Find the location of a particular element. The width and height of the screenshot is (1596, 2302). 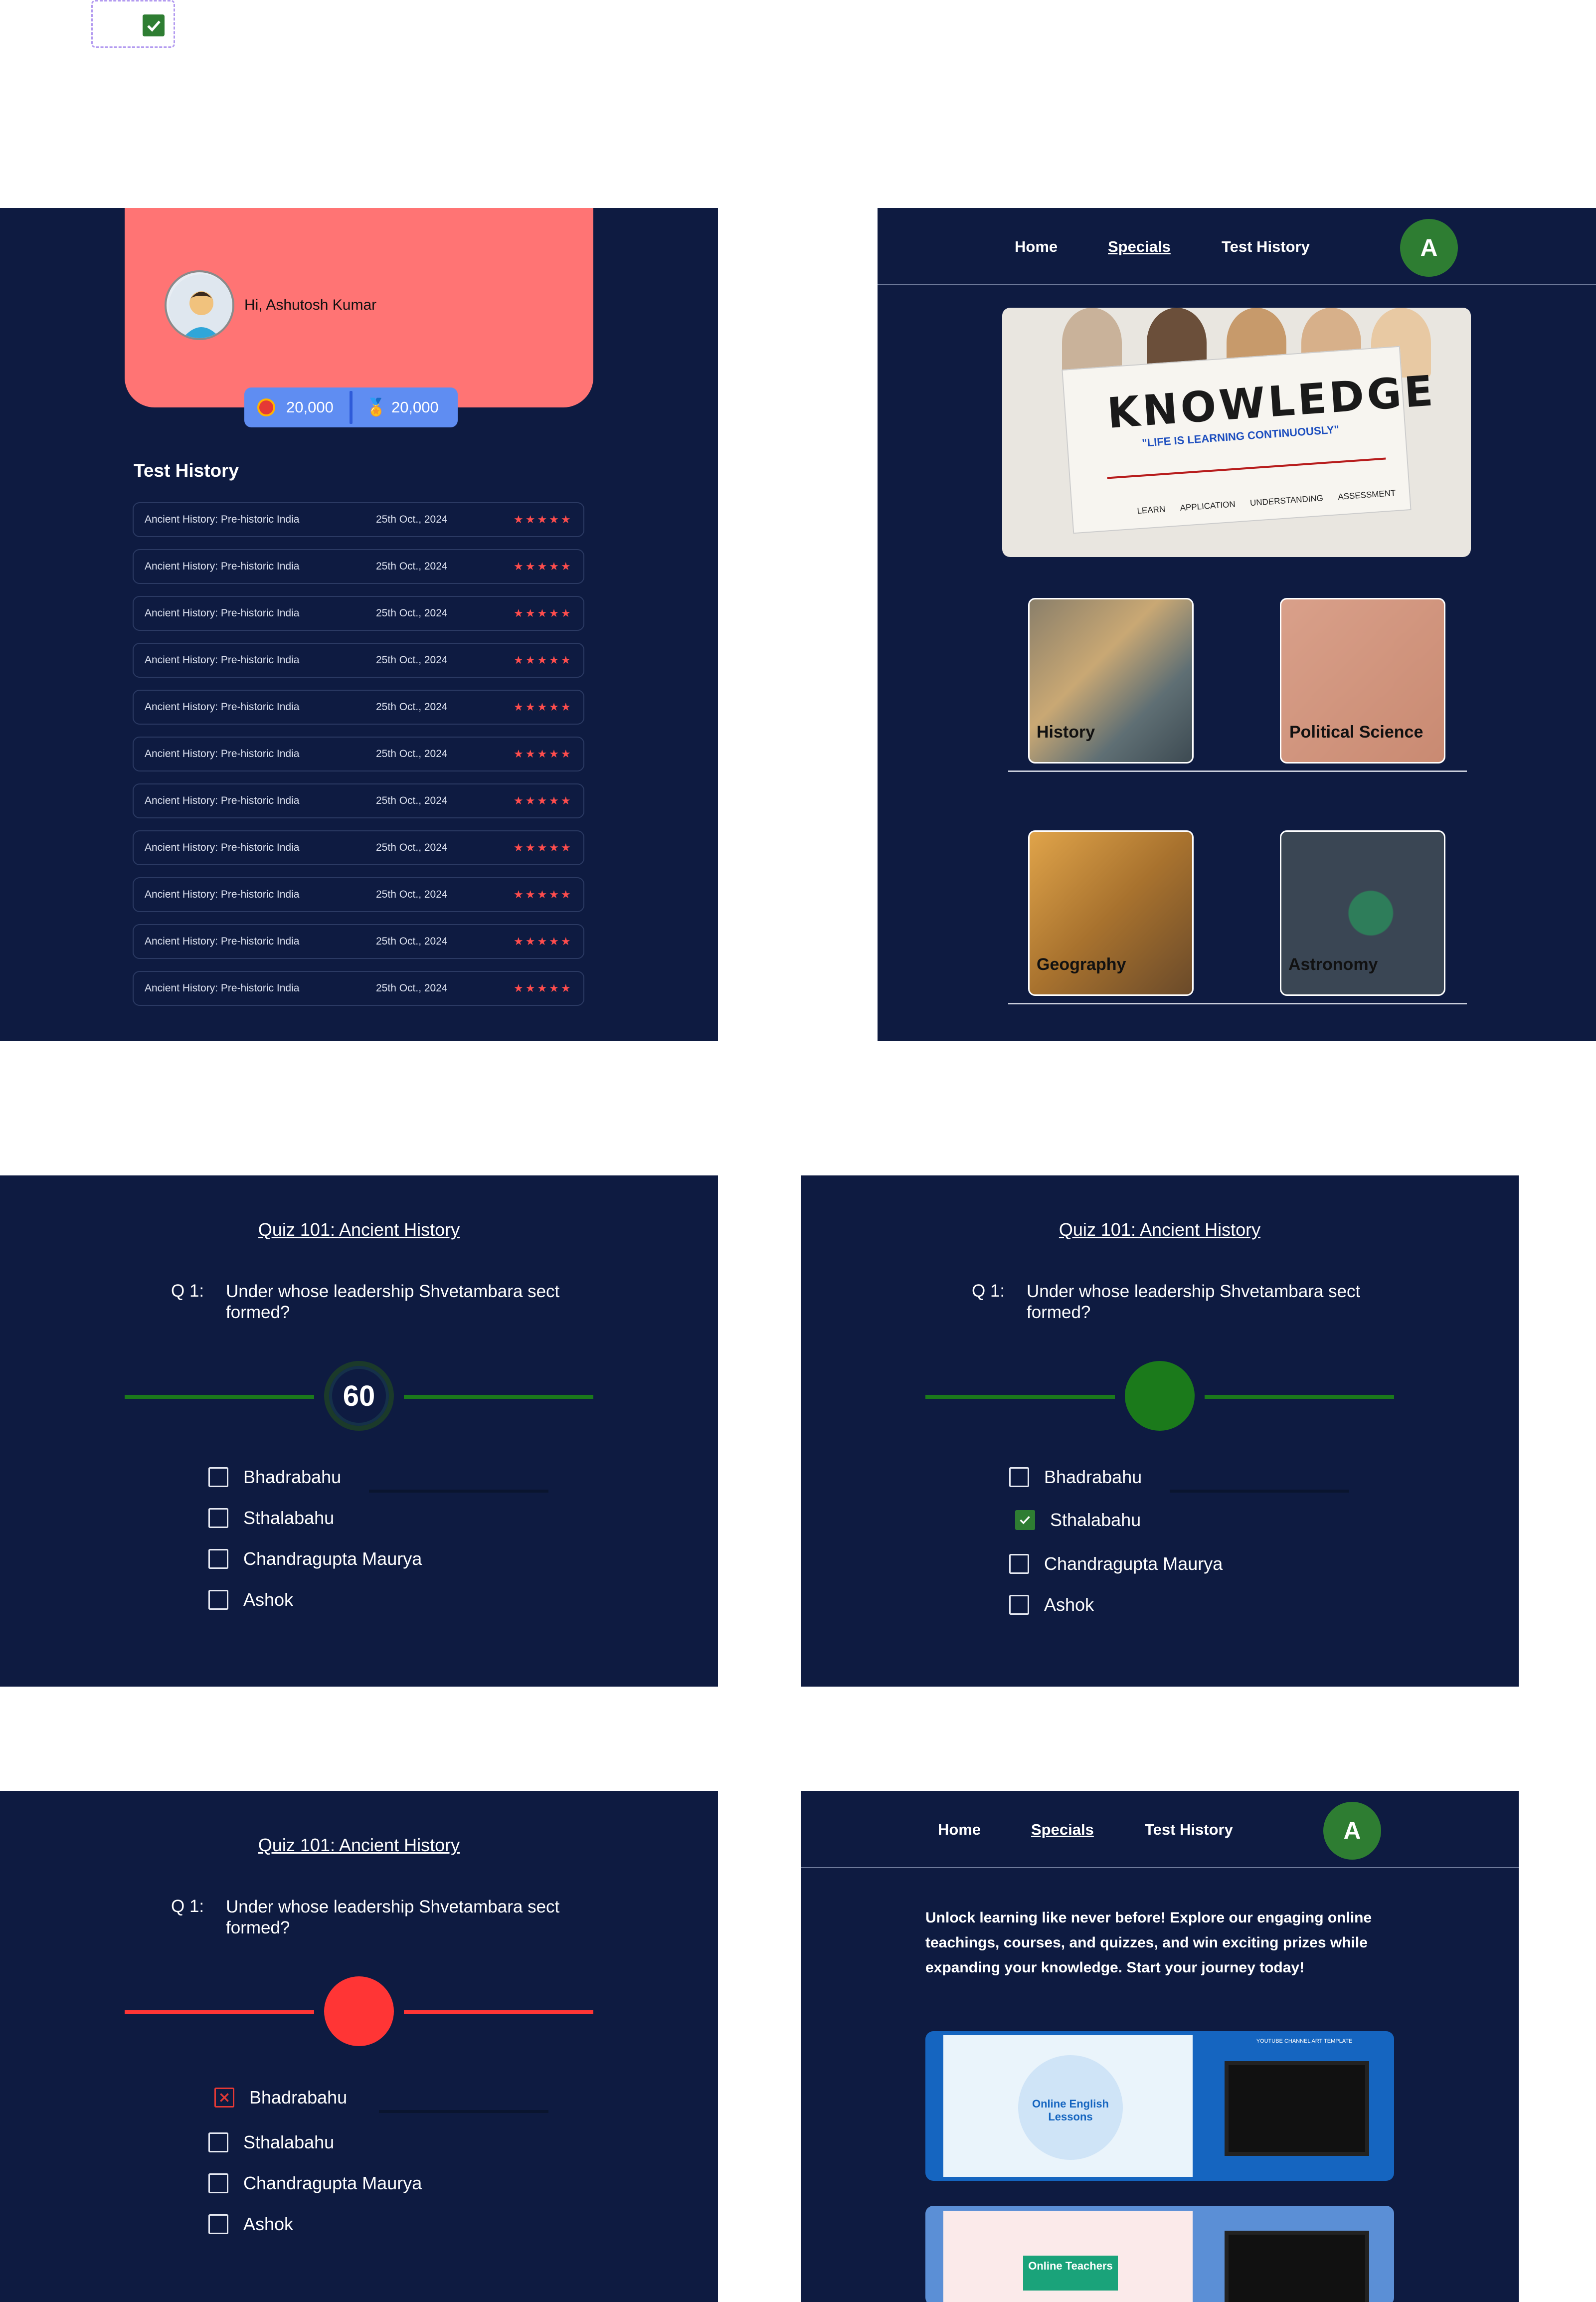

question-number: Q 1: is located at coordinates (188, 1291).